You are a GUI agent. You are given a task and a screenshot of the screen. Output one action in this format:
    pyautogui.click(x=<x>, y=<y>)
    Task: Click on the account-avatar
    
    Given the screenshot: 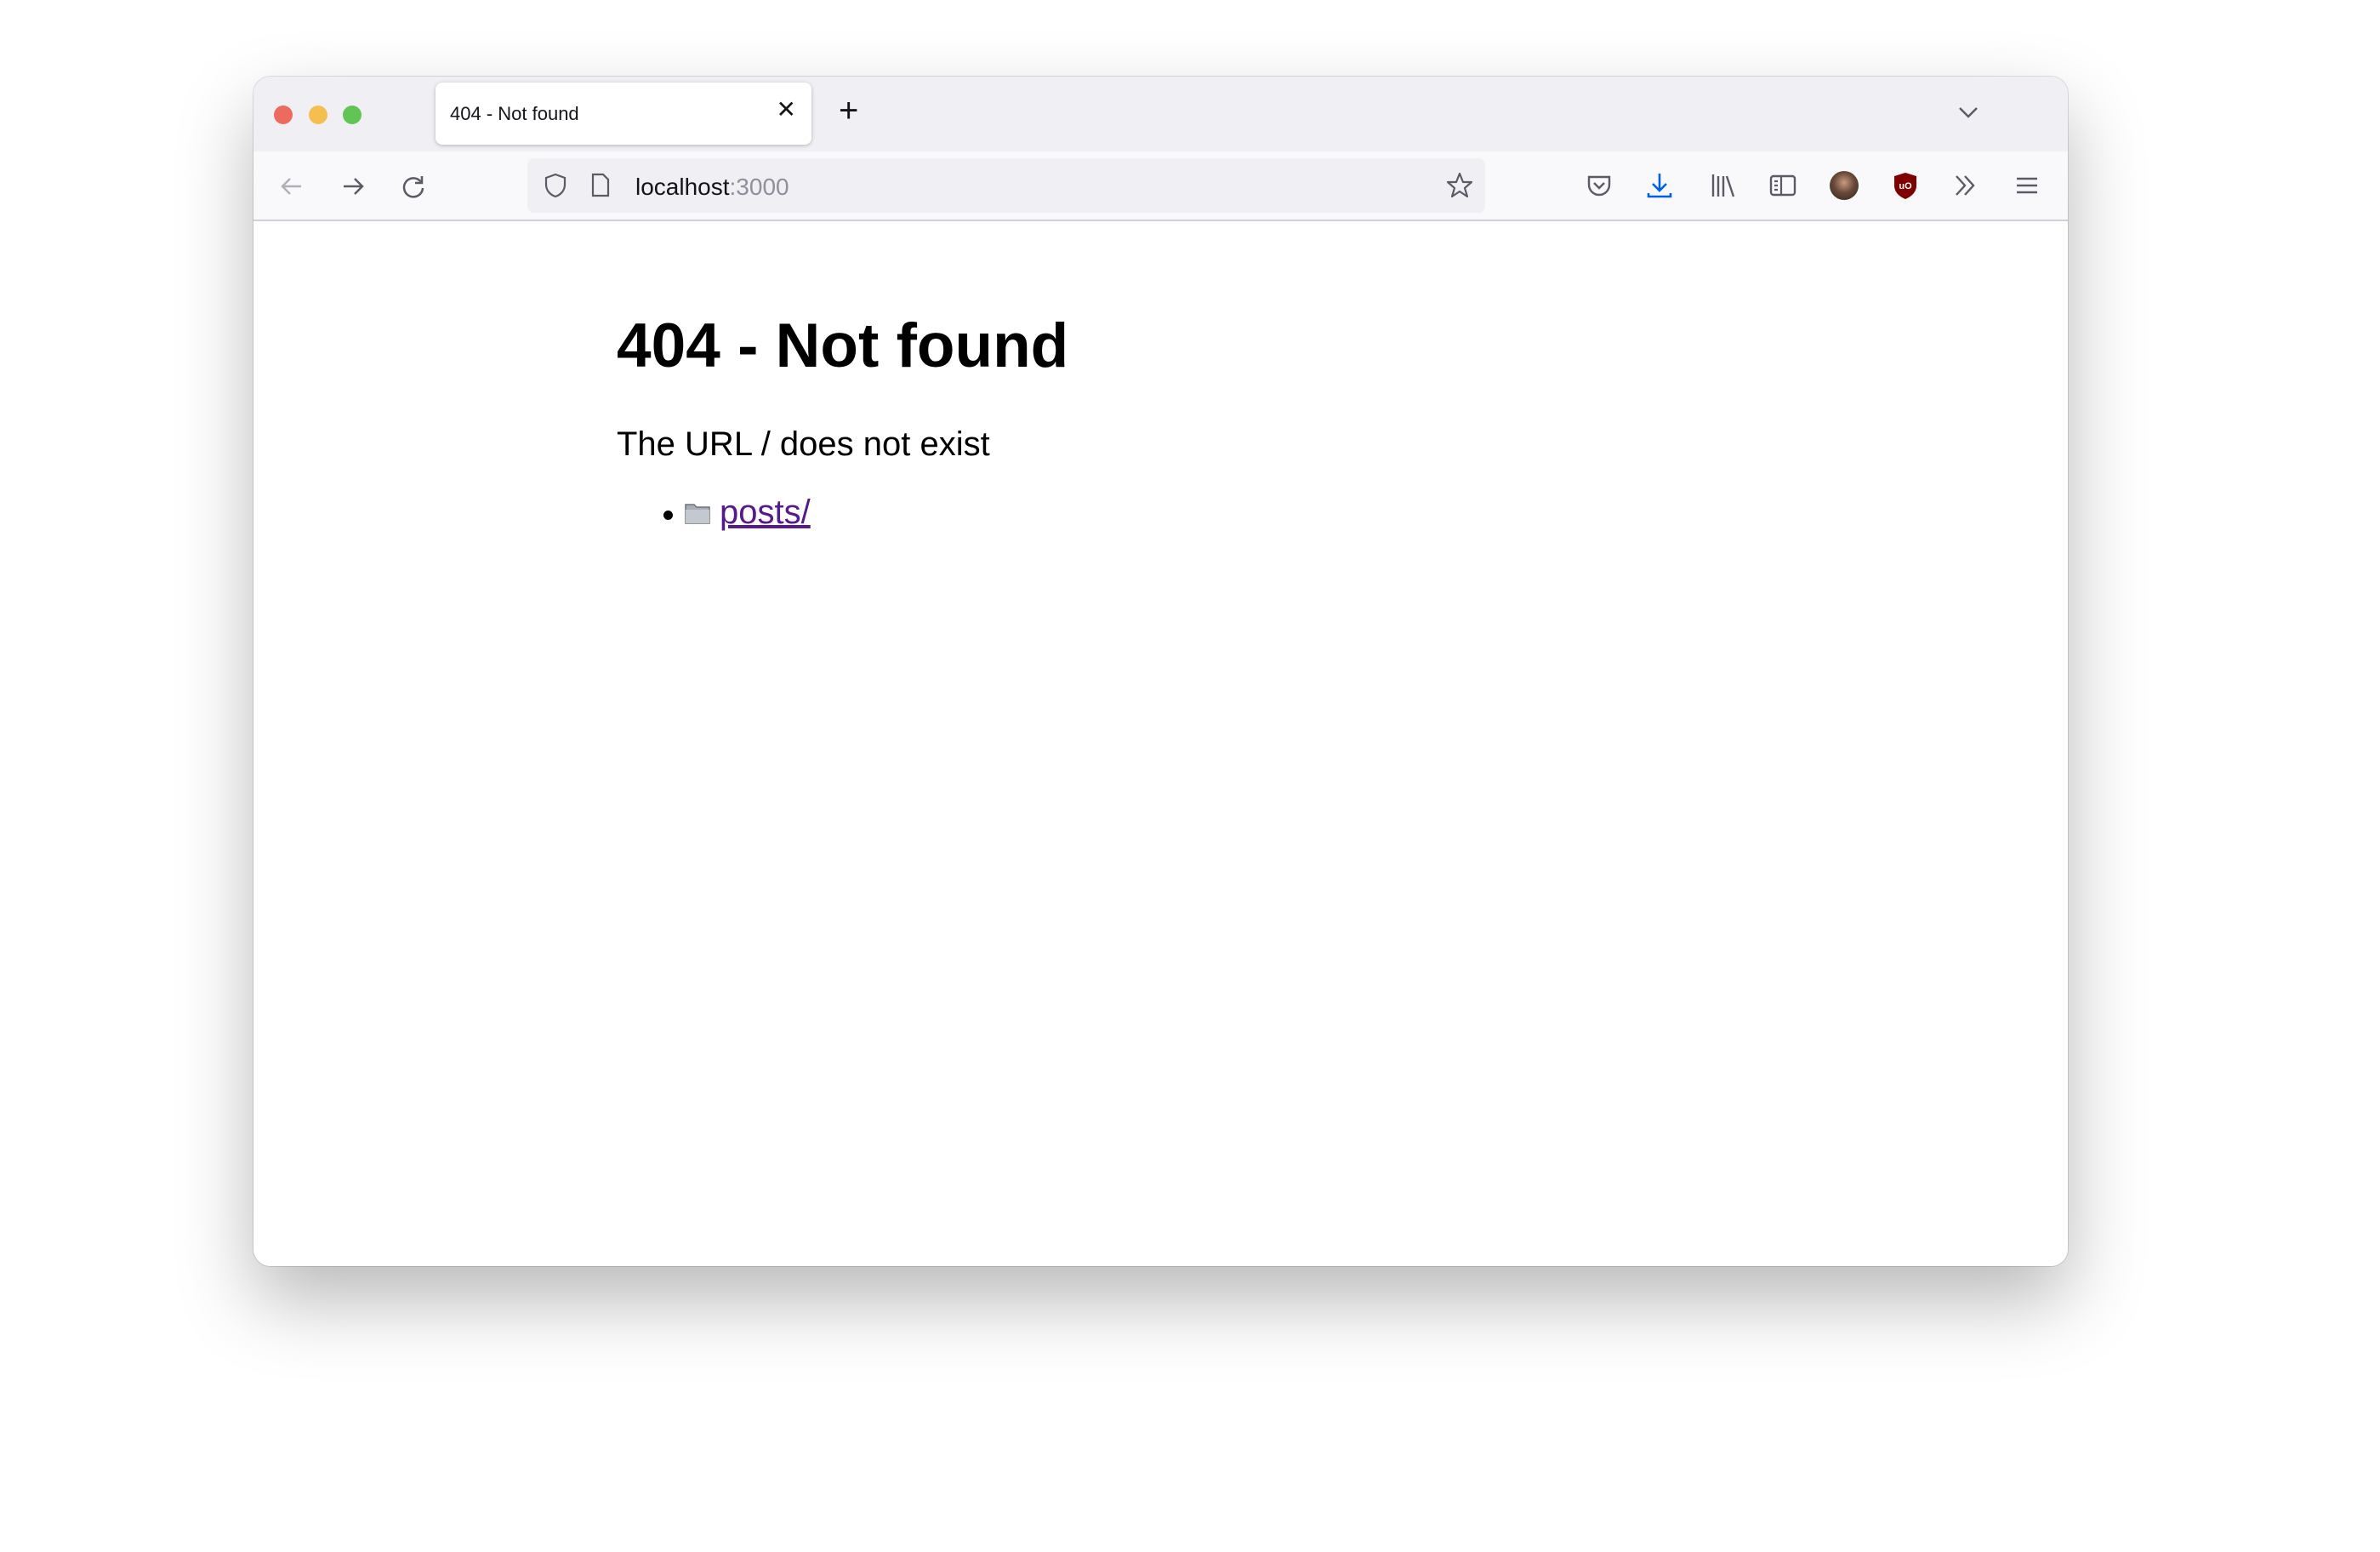 What is the action you would take?
    pyautogui.click(x=1845, y=185)
    